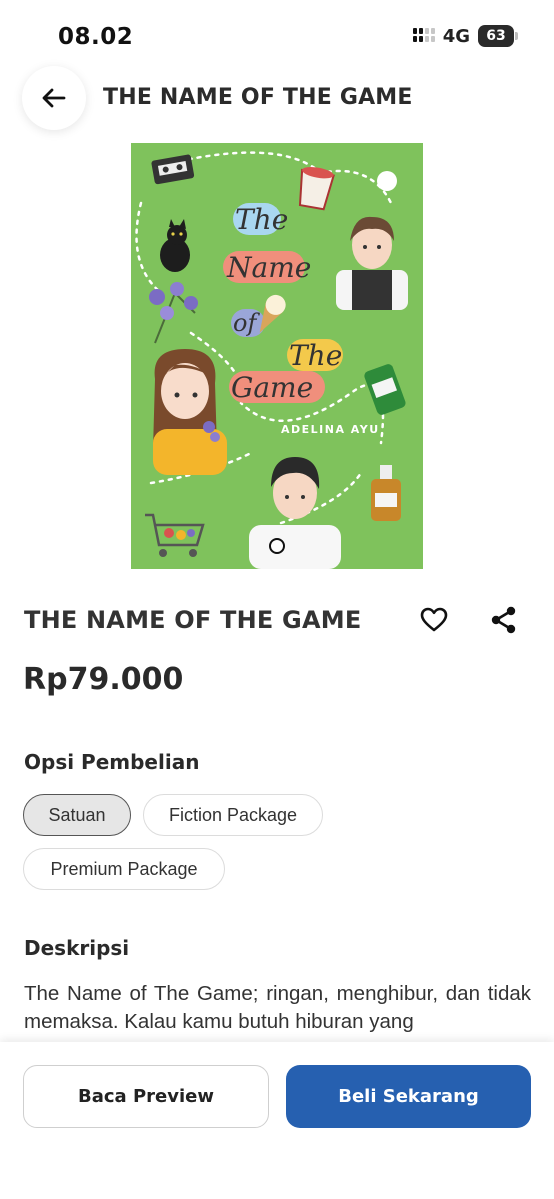 The image size is (554, 1199). What do you see at coordinates (258, 97) in the screenshot?
I see `page-title: THE NAME OF THE GAME` at bounding box center [258, 97].